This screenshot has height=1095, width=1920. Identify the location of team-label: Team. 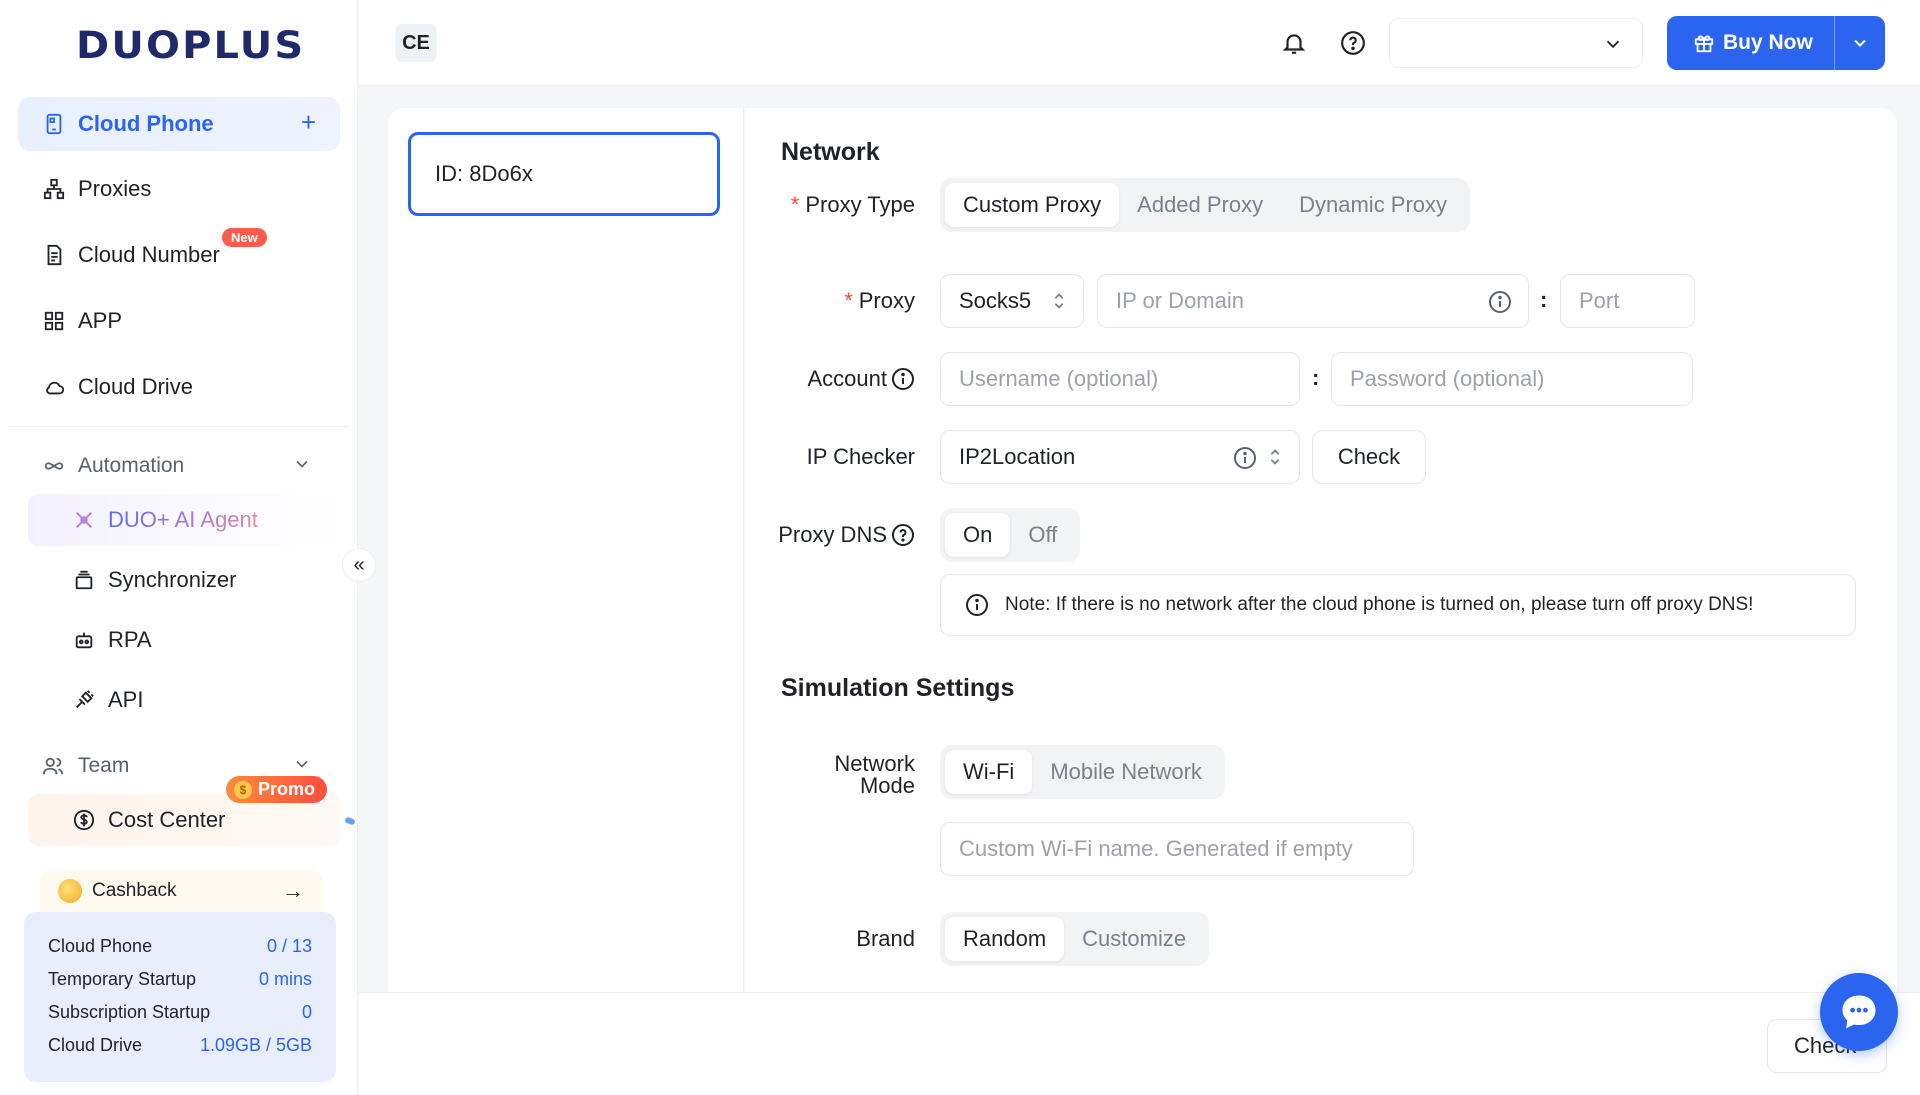
(104, 765).